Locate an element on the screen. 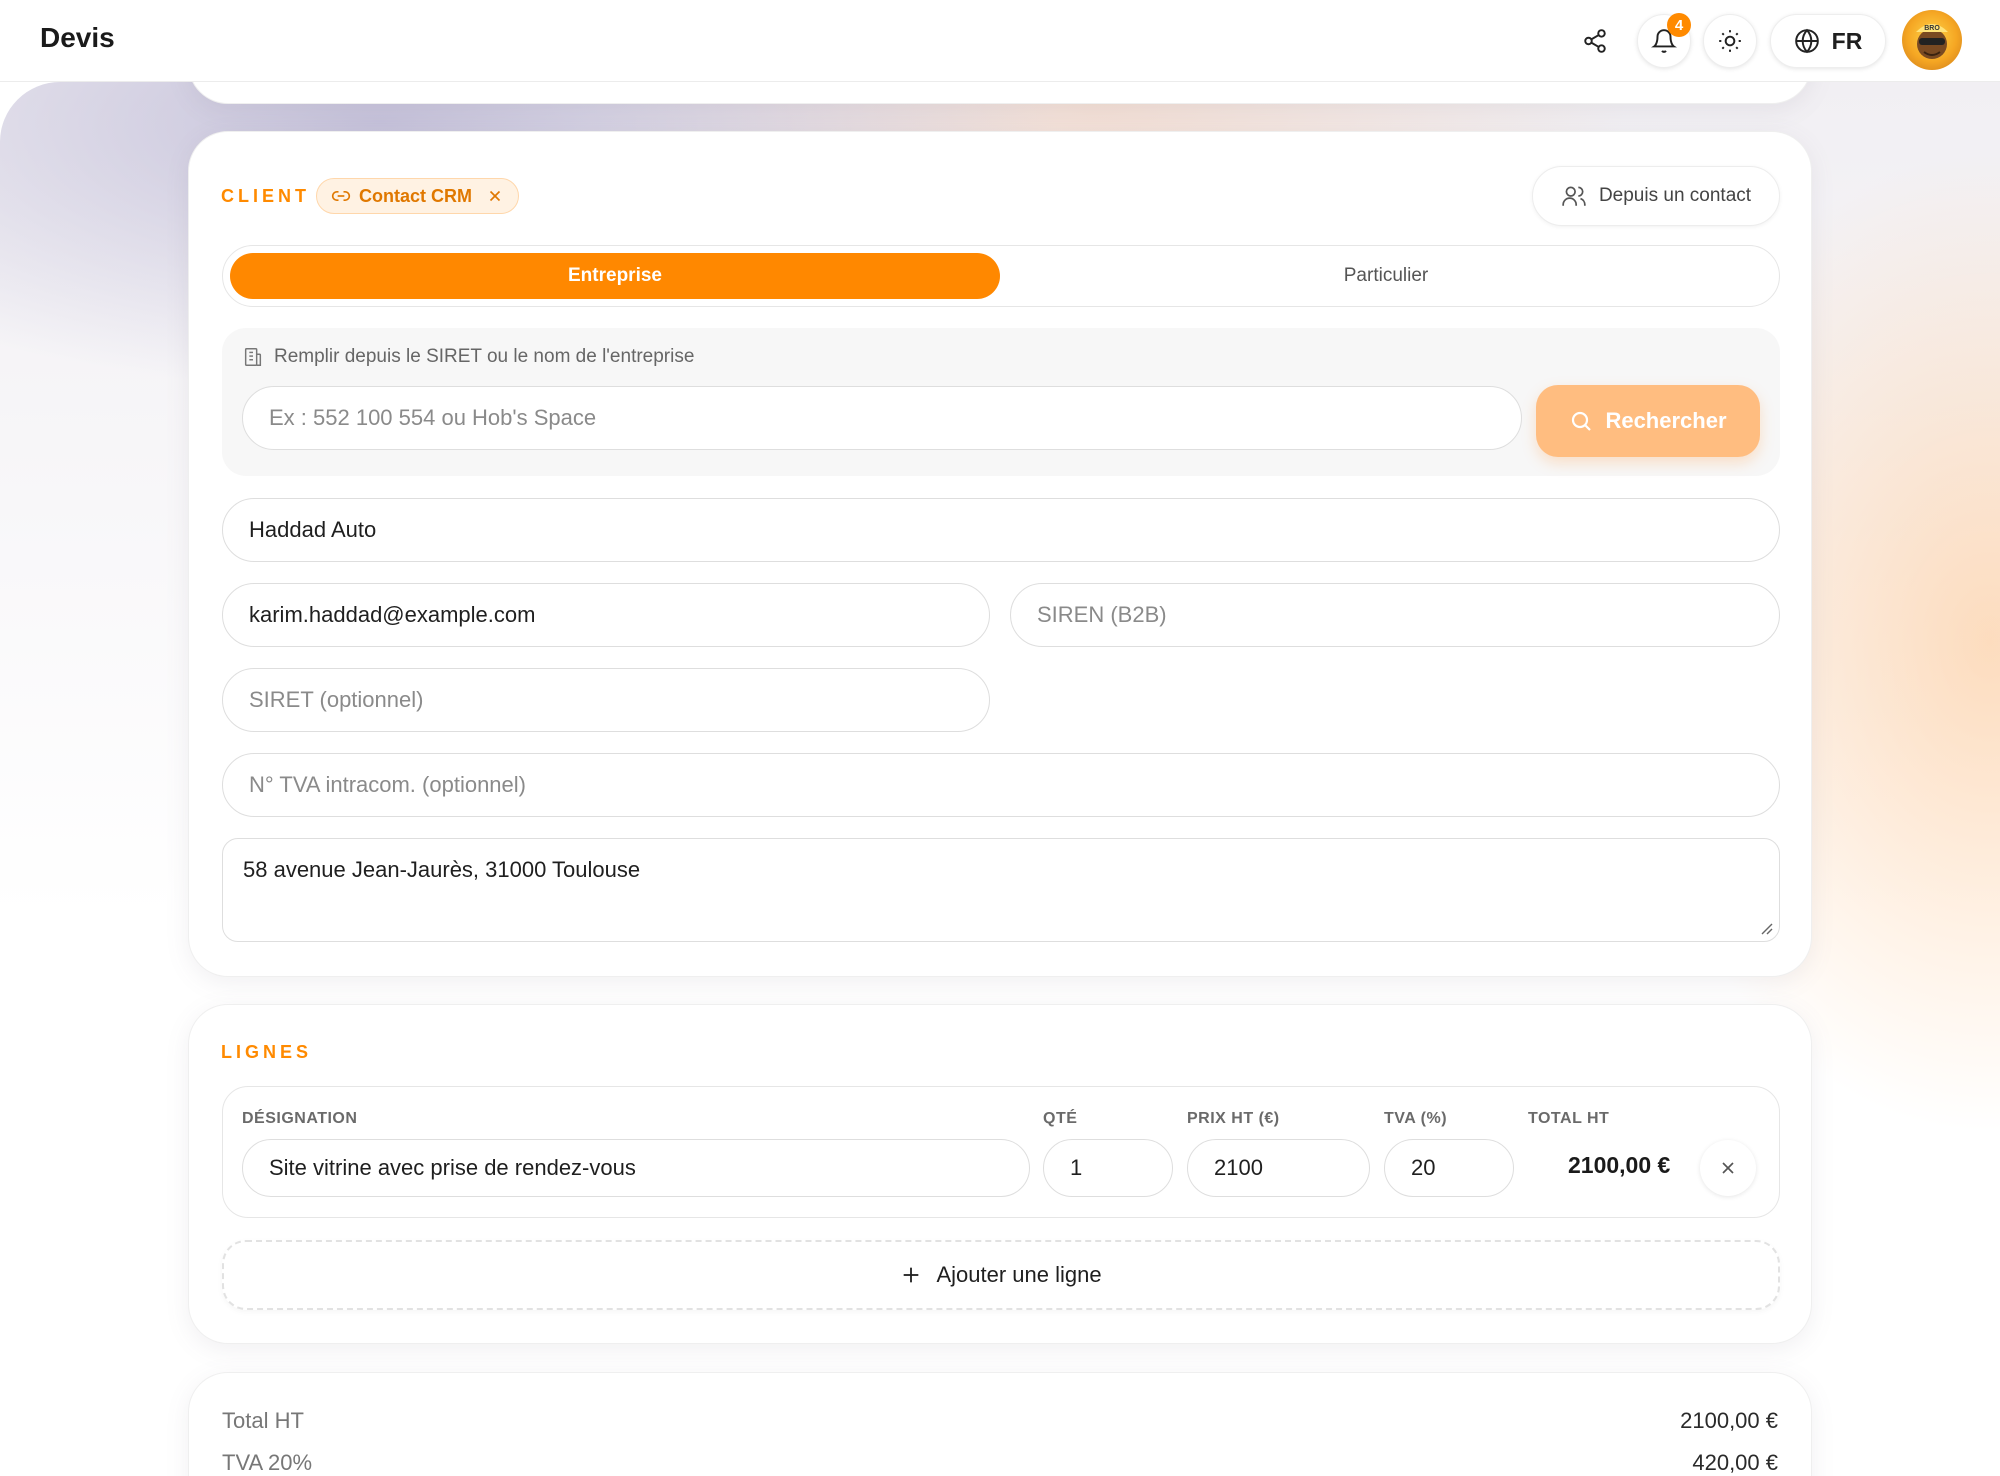  plus-icon is located at coordinates (911, 1275).